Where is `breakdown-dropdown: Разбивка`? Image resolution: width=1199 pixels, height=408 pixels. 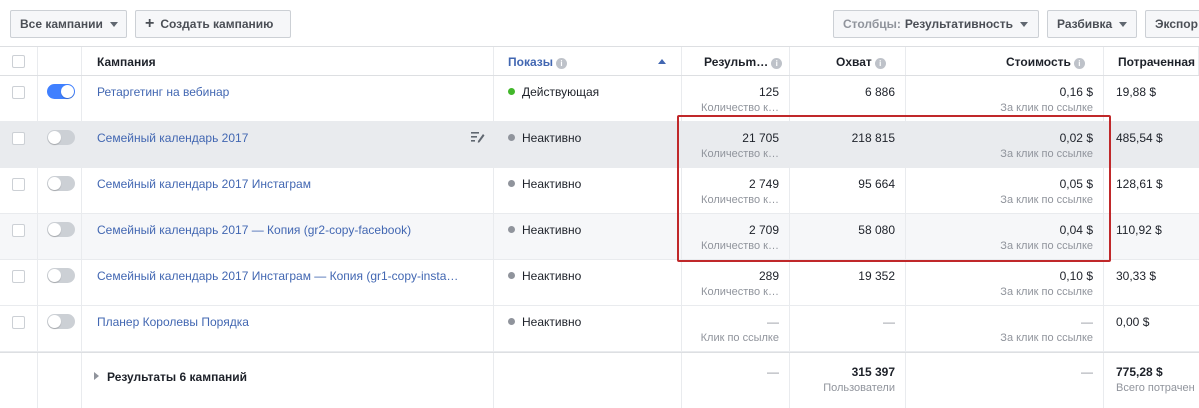
breakdown-dropdown: Разбивка is located at coordinates (1092, 24).